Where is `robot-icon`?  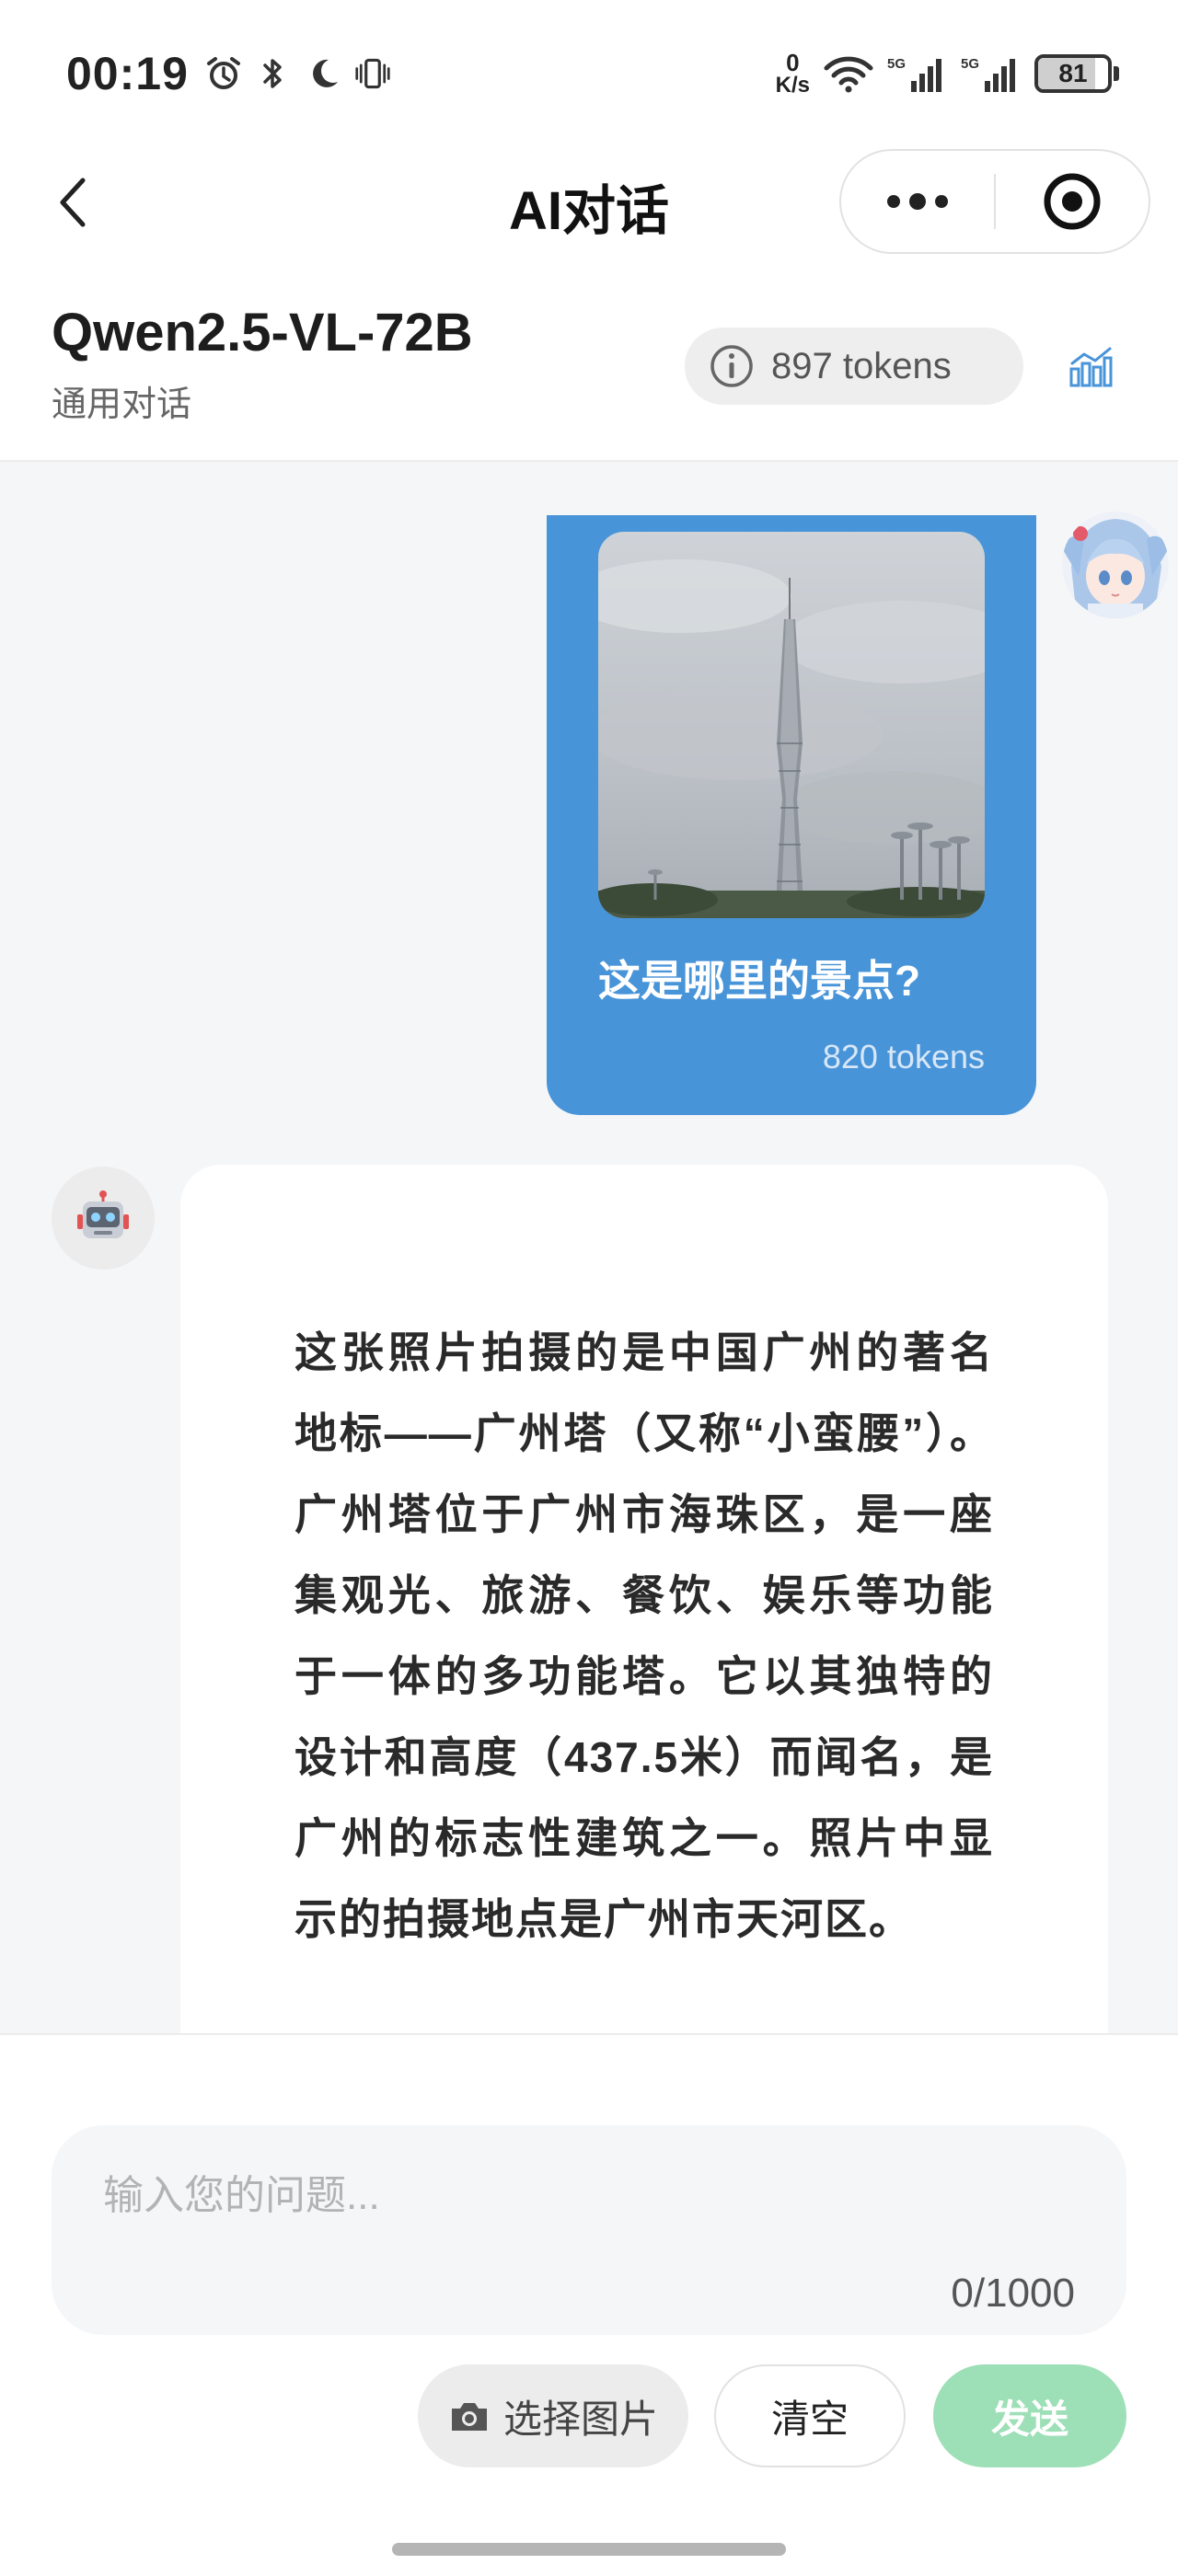
robot-icon is located at coordinates (103, 1214).